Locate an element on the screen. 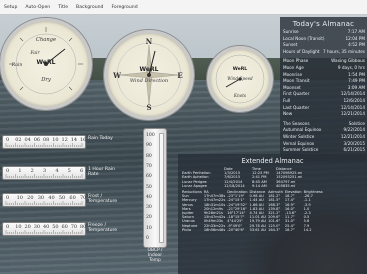 The image size is (367, 274). almanac-row: Last Quarter 12/14/2014 is located at coordinates (324, 107).